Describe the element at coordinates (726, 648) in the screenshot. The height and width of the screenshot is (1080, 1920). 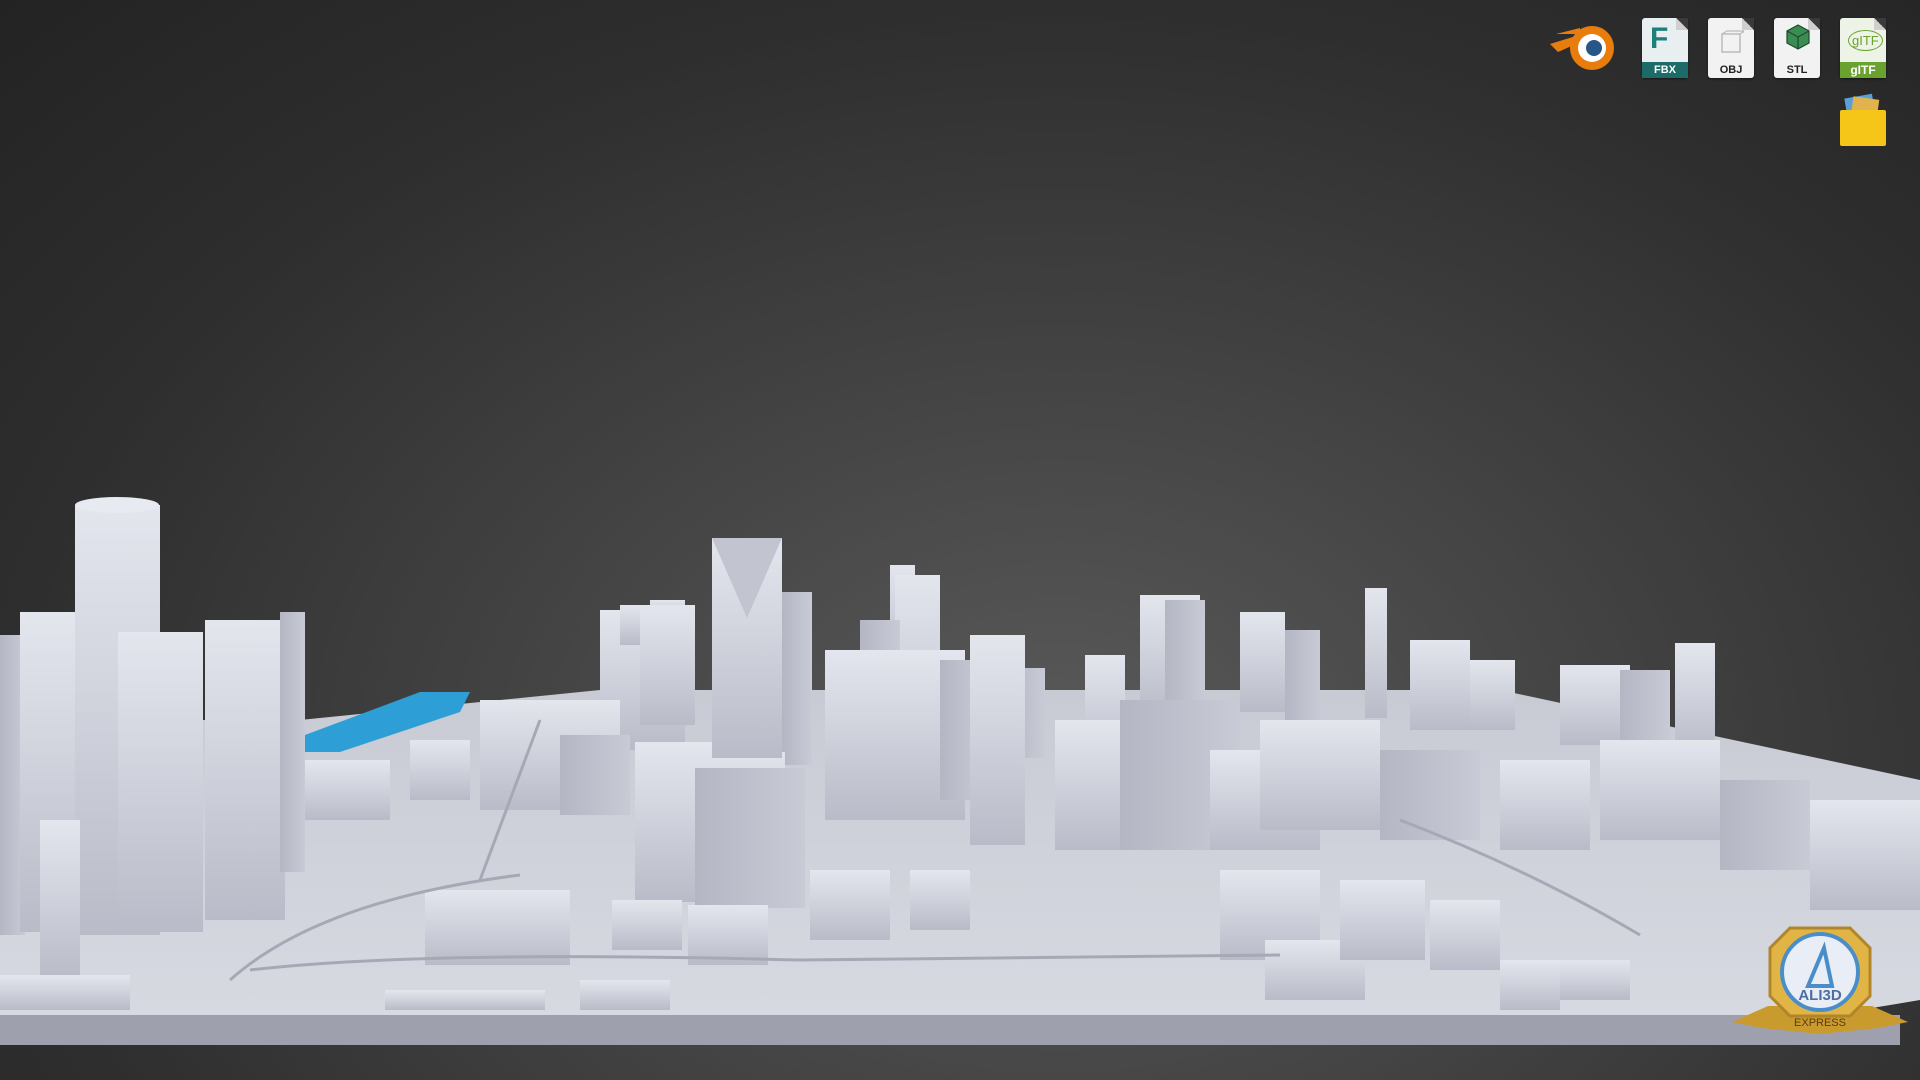
I see `tower-center` at that location.